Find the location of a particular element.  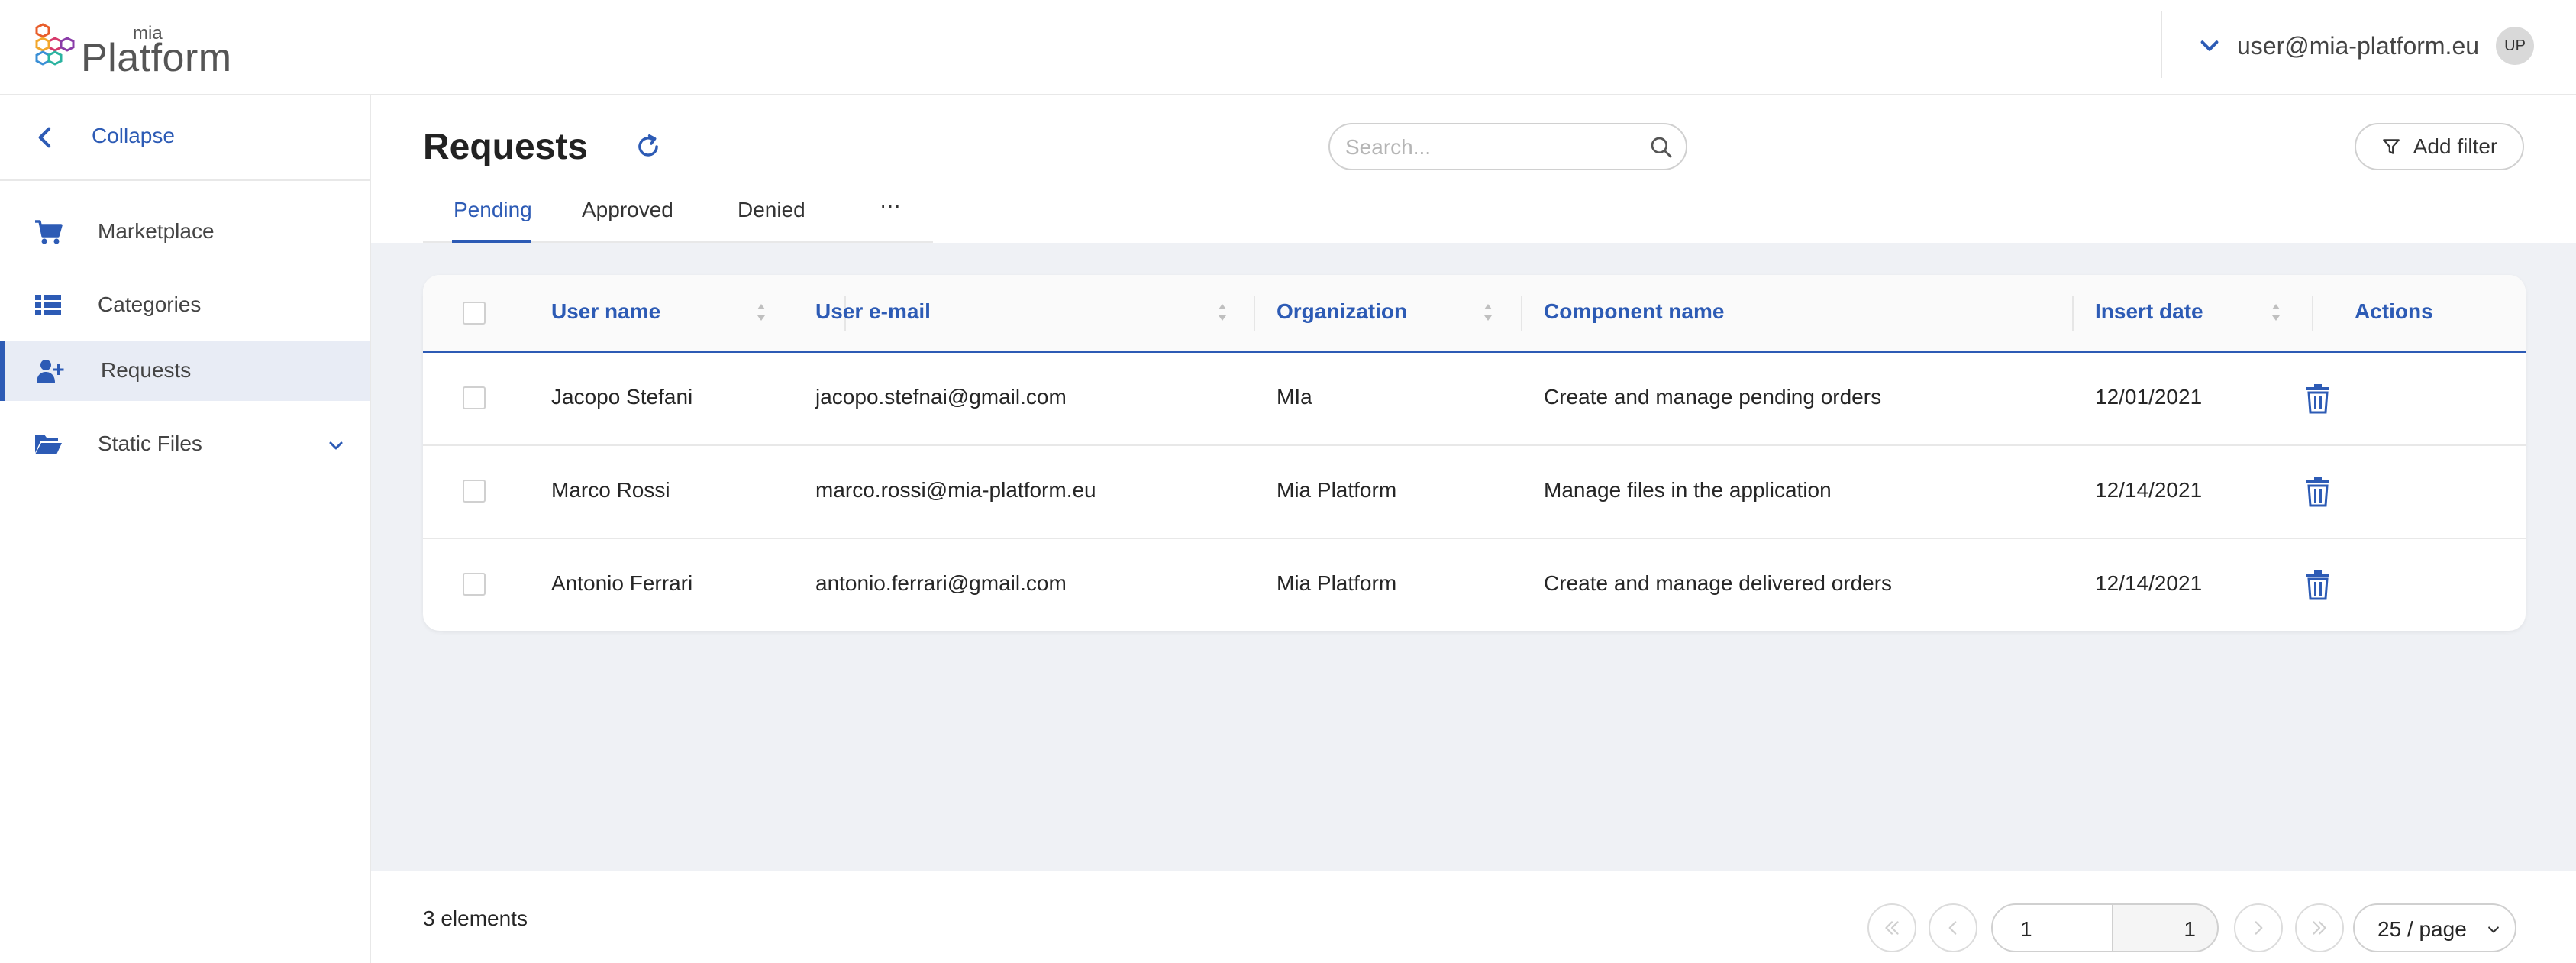

collapse-label: Collapse is located at coordinates (133, 135).